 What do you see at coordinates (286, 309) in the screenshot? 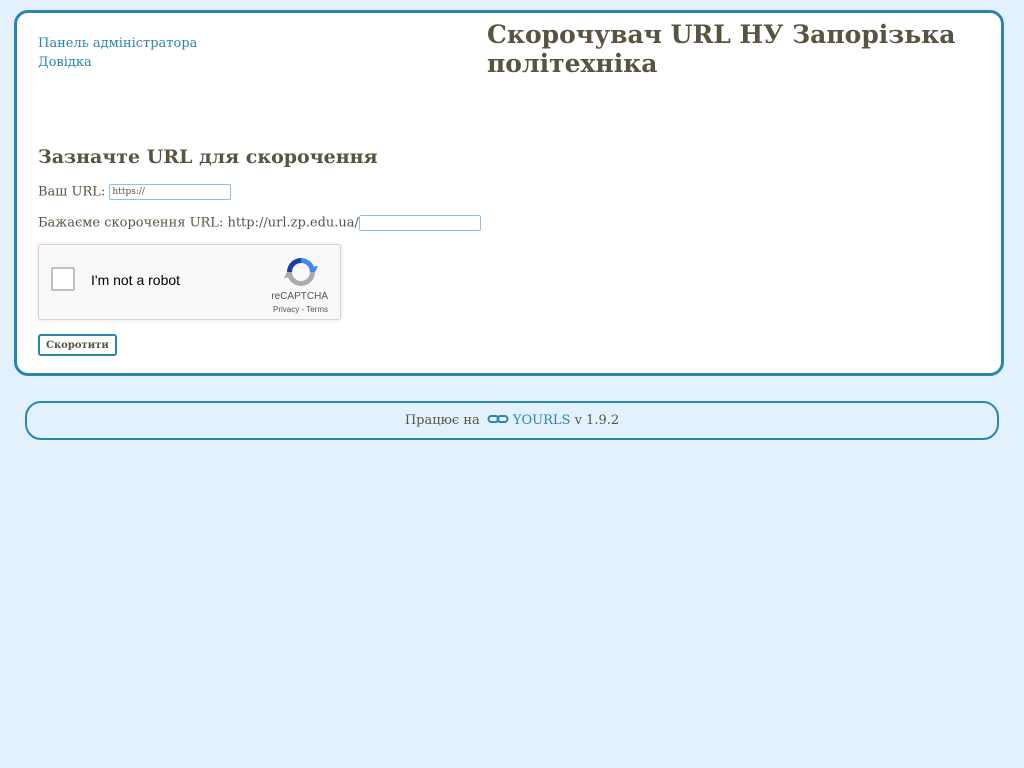
I see `recaptcha-privacy-link: Privacy` at bounding box center [286, 309].